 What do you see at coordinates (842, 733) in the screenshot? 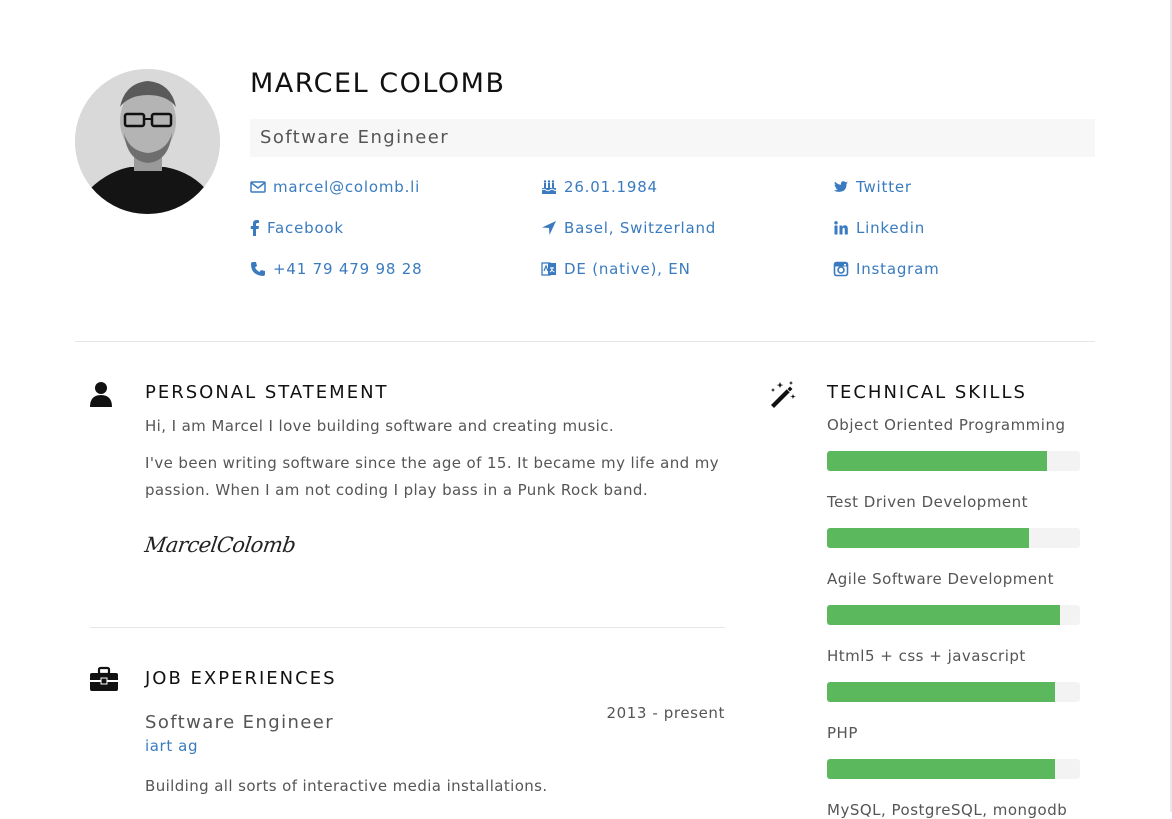
I see `skill-label: PHP` at bounding box center [842, 733].